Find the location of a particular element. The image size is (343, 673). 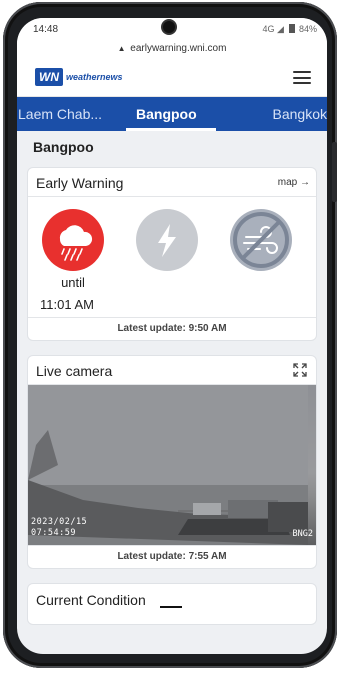

tab-bangpoo: Bangpoo is located at coordinates (166, 114).